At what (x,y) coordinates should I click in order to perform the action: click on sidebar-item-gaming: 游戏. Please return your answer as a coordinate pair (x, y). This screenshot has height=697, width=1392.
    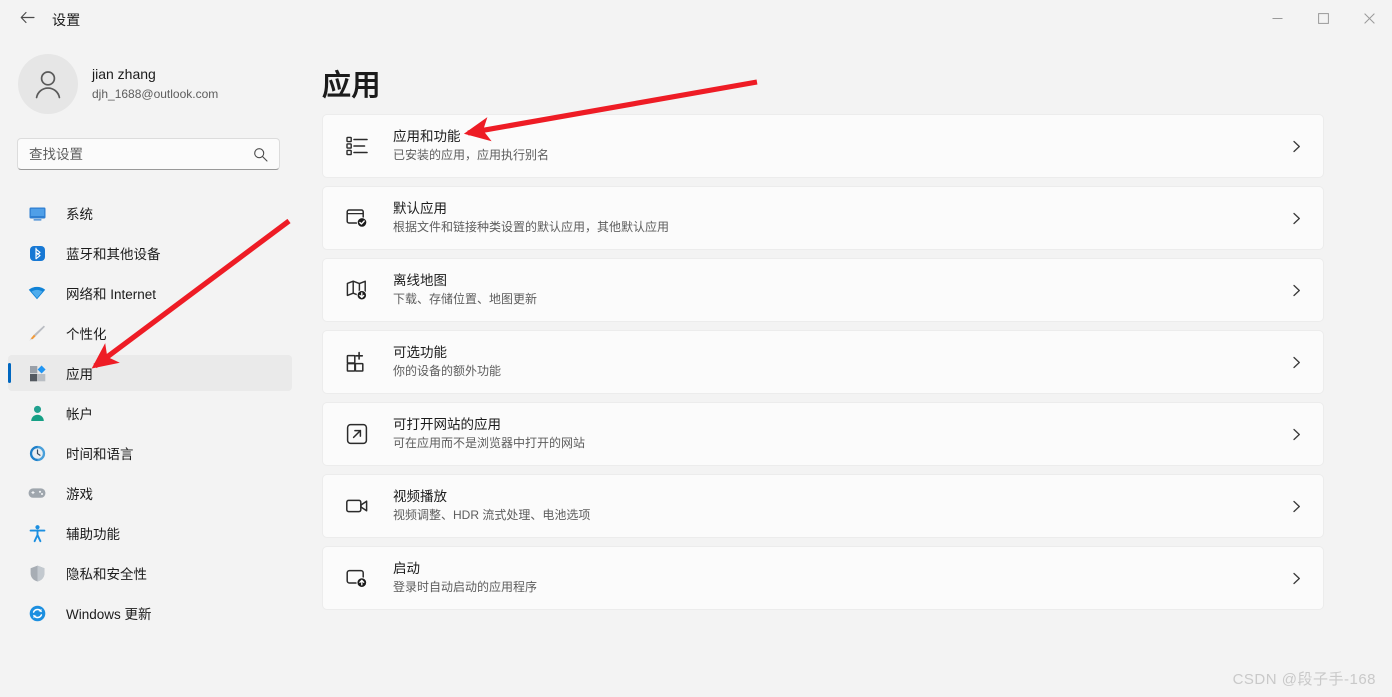
    Looking at the image, I should click on (150, 493).